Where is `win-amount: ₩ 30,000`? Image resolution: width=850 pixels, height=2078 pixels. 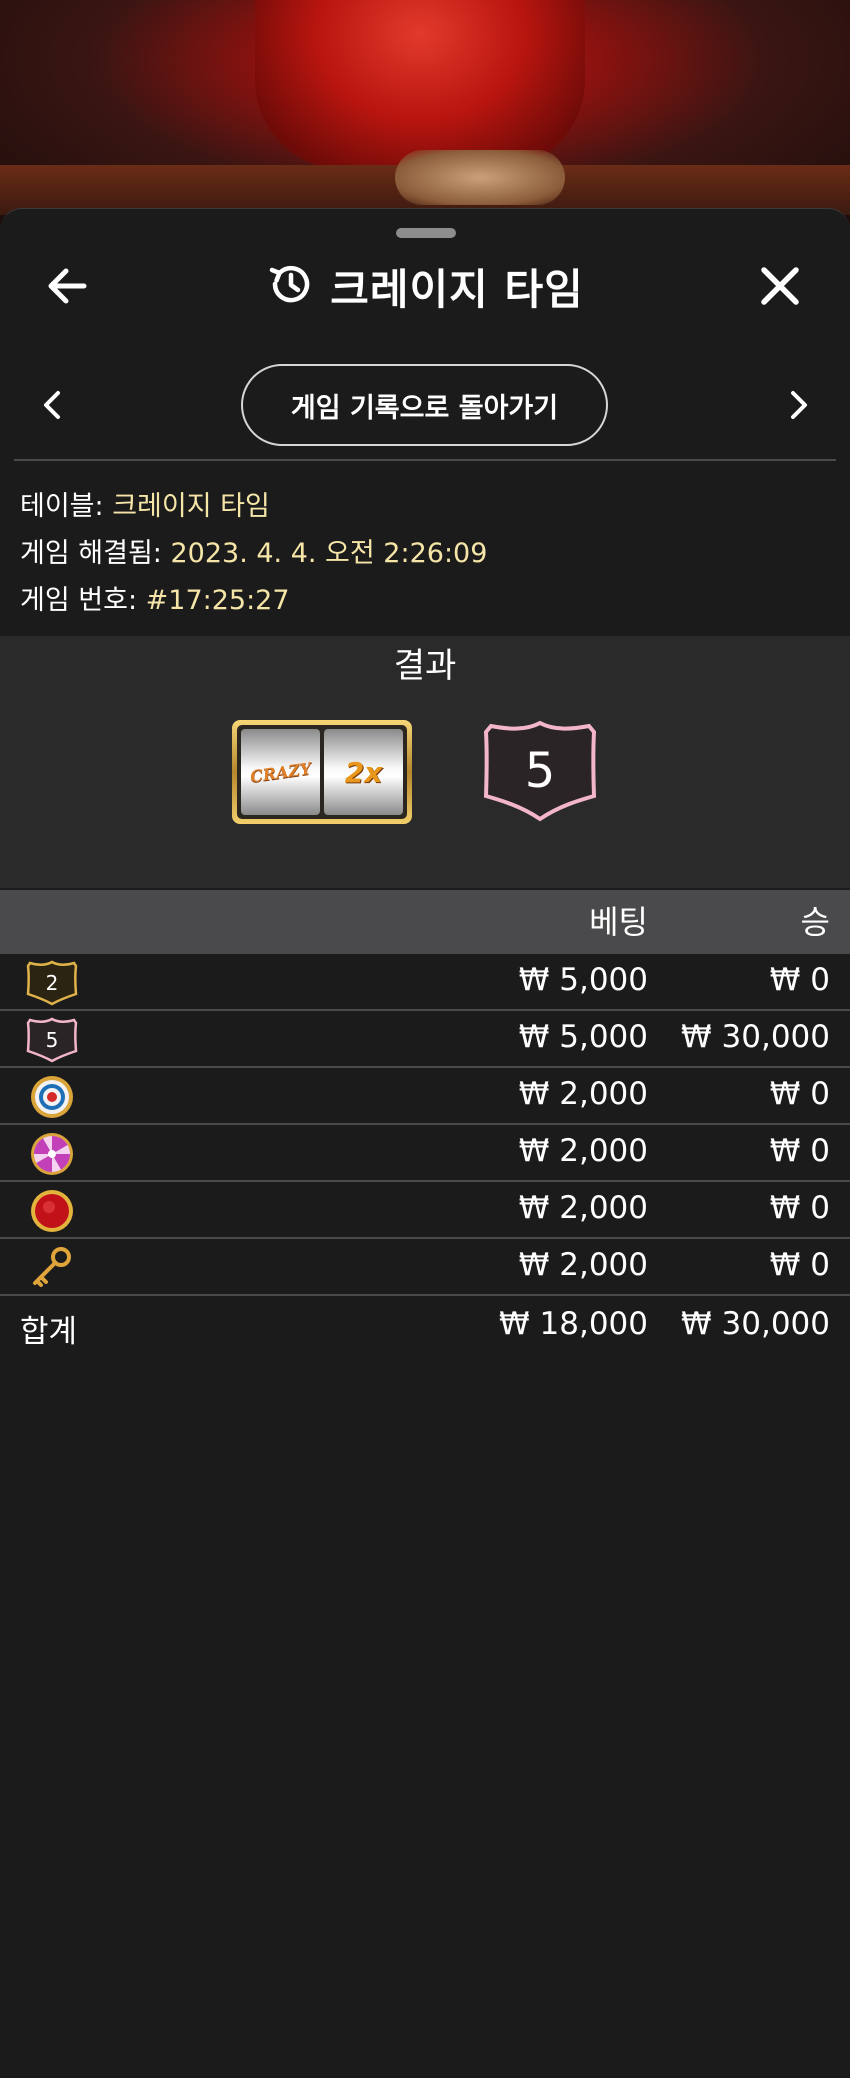 win-amount: ₩ 30,000 is located at coordinates (755, 1037).